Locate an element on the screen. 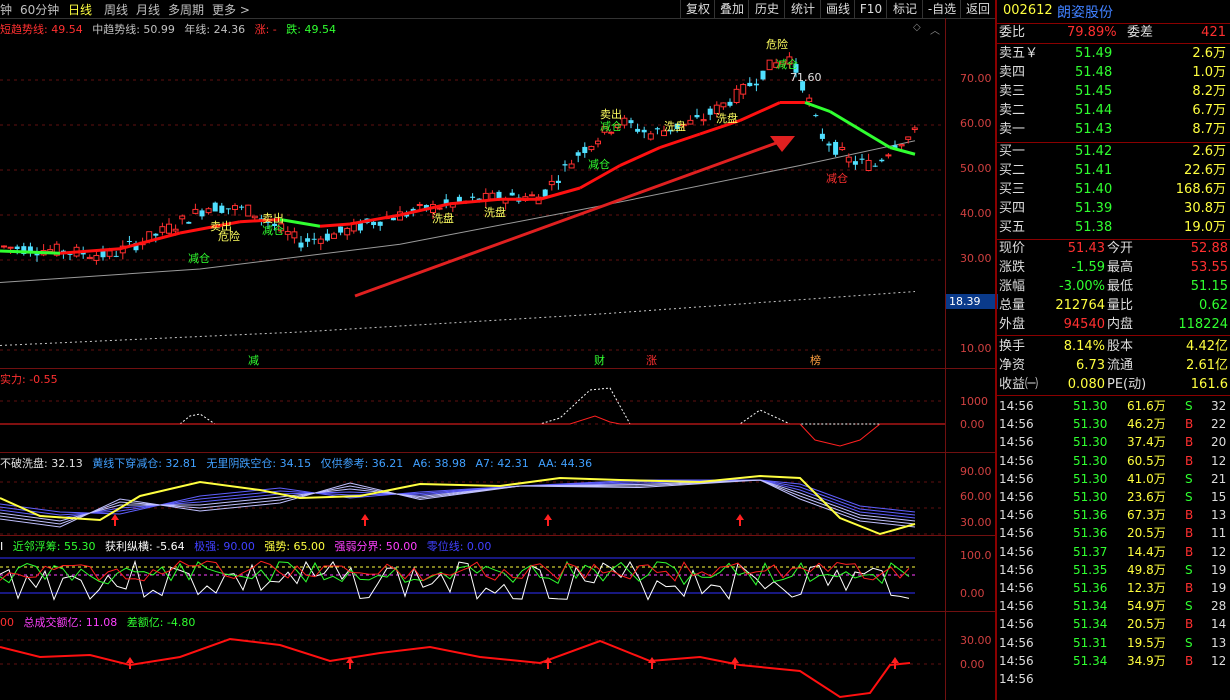 The height and width of the screenshot is (700, 1230). book-price: 51.39 is located at coordinates (1094, 208).